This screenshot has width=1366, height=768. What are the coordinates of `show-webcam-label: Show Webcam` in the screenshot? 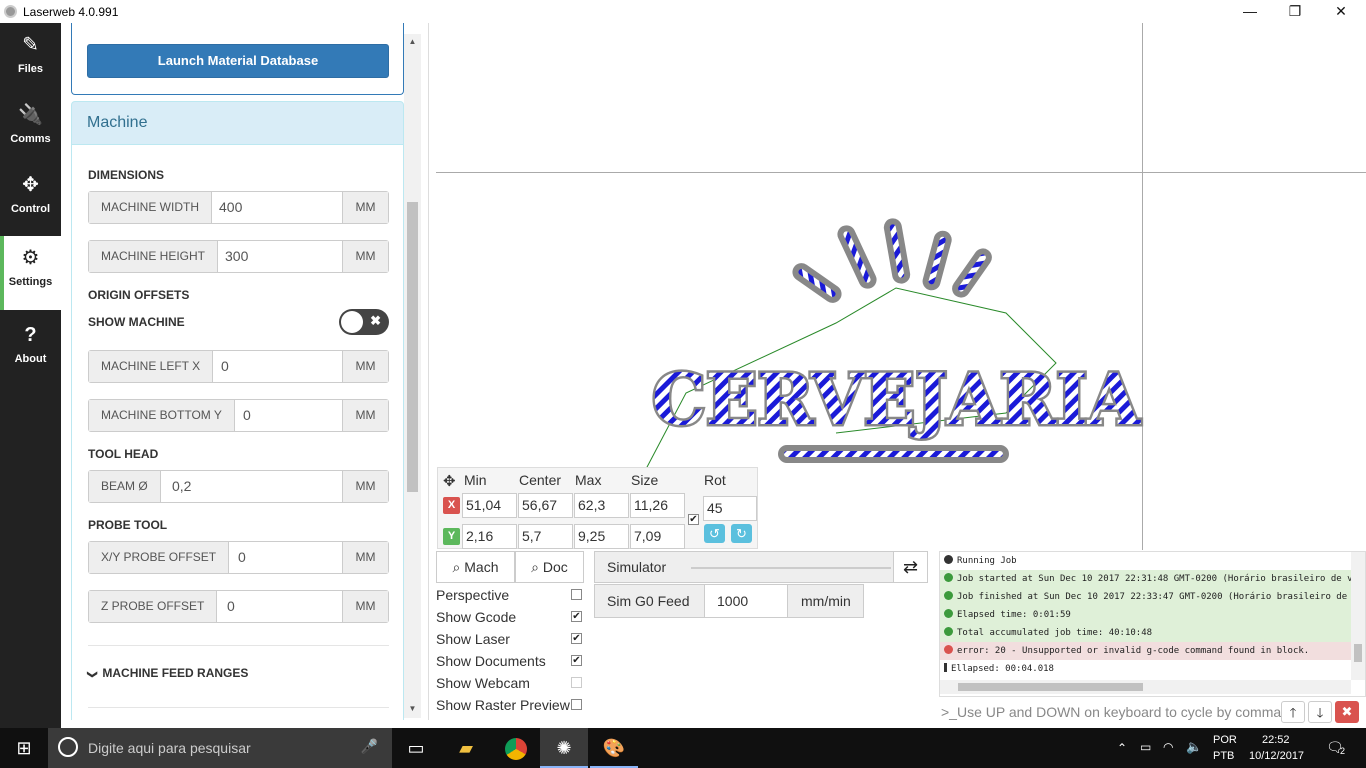 It's located at (483, 683).